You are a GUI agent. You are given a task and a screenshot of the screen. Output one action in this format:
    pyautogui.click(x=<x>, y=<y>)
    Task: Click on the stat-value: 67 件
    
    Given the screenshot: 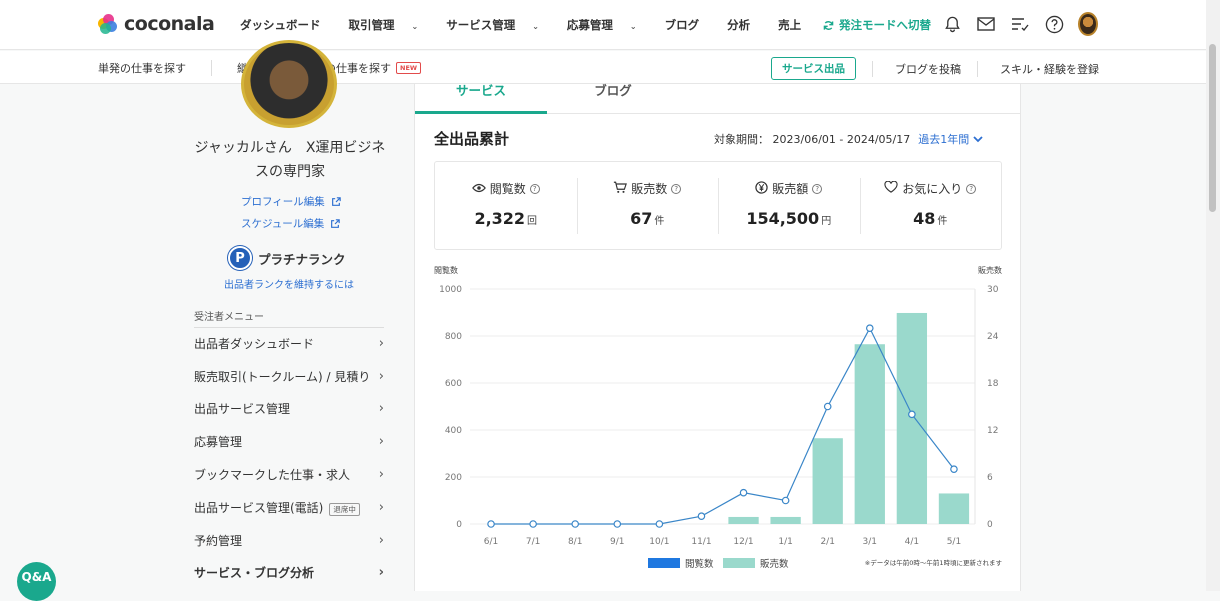 What is the action you would take?
    pyautogui.click(x=648, y=218)
    